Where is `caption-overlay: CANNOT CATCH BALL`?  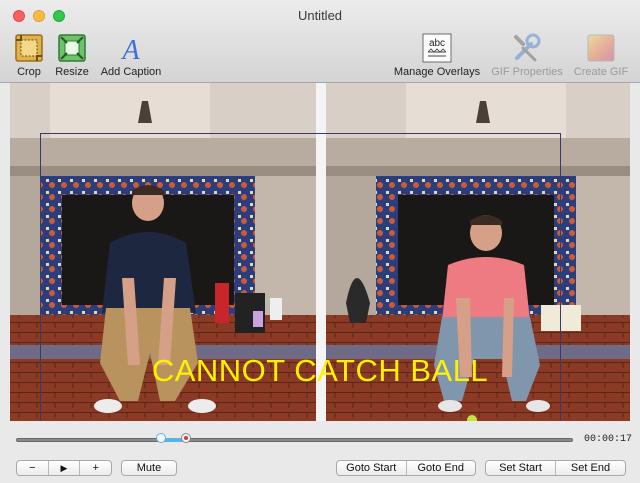
caption-overlay: CANNOT CATCH BALL is located at coordinates (320, 371).